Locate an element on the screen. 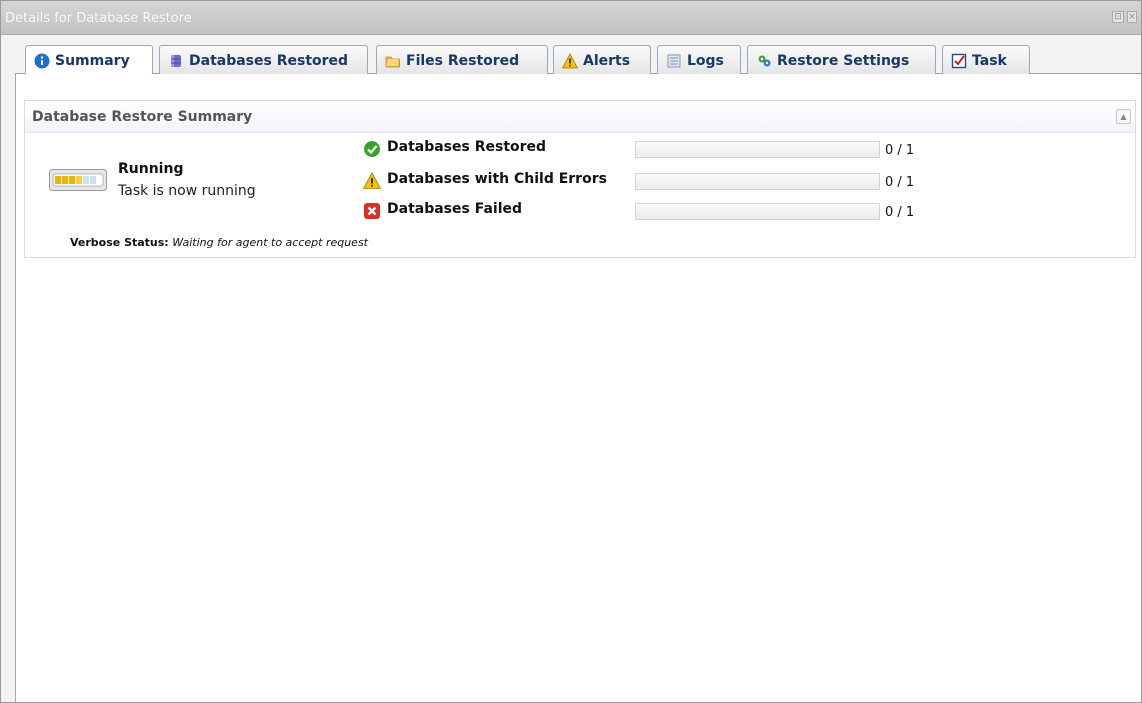 This screenshot has width=1142, height=703. tab-label: Task is located at coordinates (989, 60).